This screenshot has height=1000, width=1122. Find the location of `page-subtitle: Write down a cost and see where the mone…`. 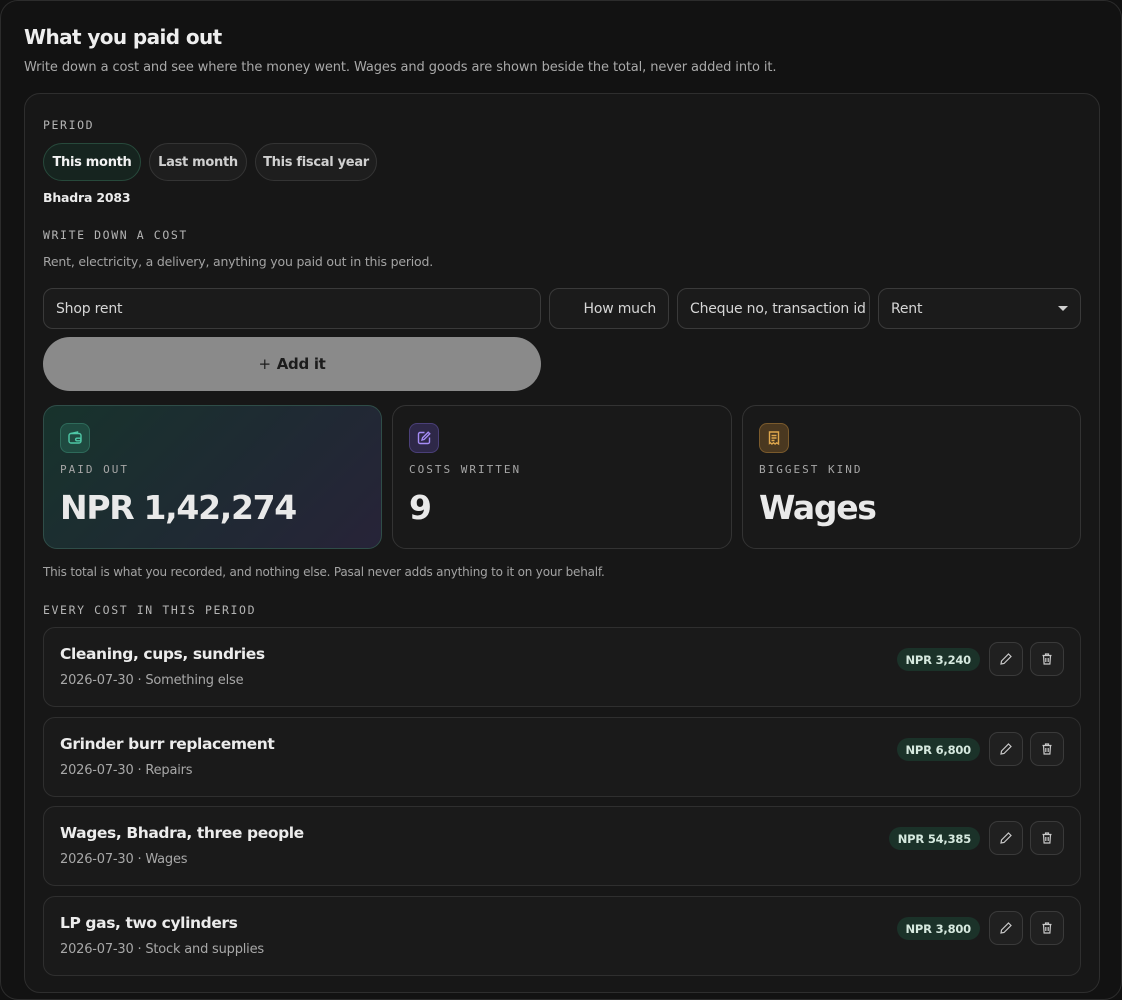

page-subtitle: Write down a cost and see where the mone… is located at coordinates (400, 67).